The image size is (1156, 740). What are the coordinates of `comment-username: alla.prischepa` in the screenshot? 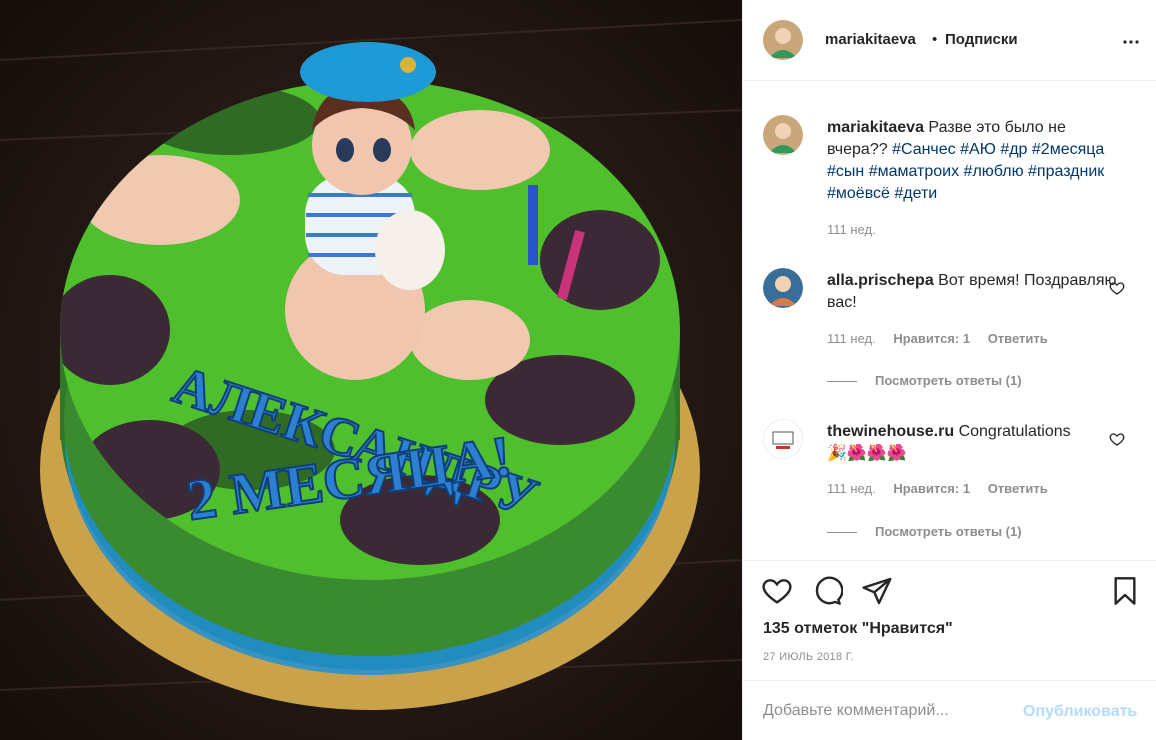 It's located at (880, 280).